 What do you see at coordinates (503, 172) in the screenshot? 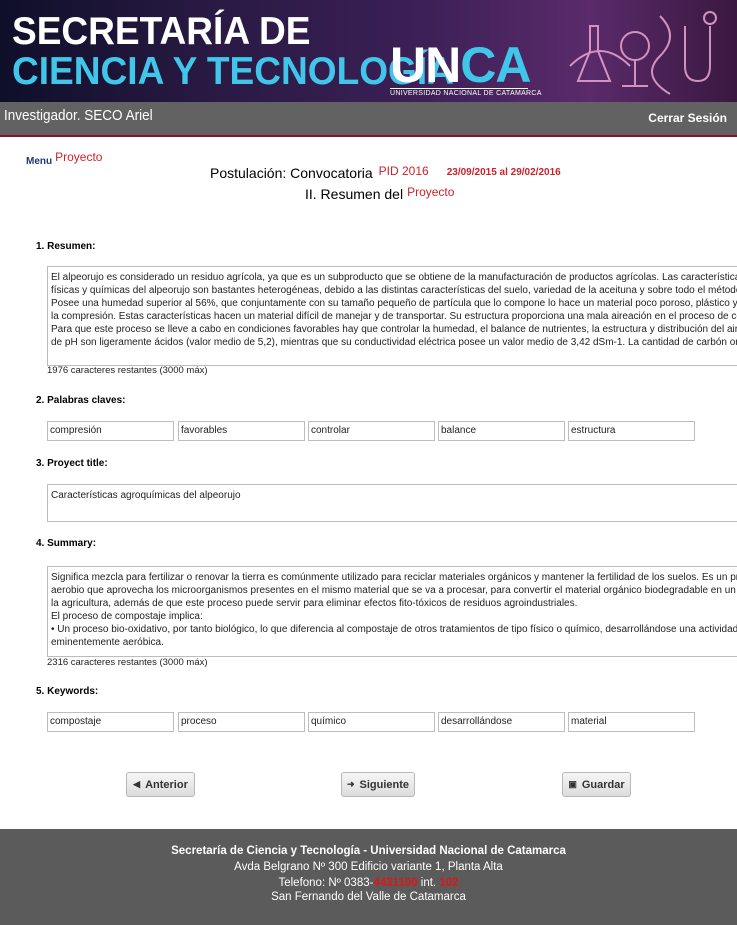
I see `call-dates: 23/09/2015 al 29/02/2016` at bounding box center [503, 172].